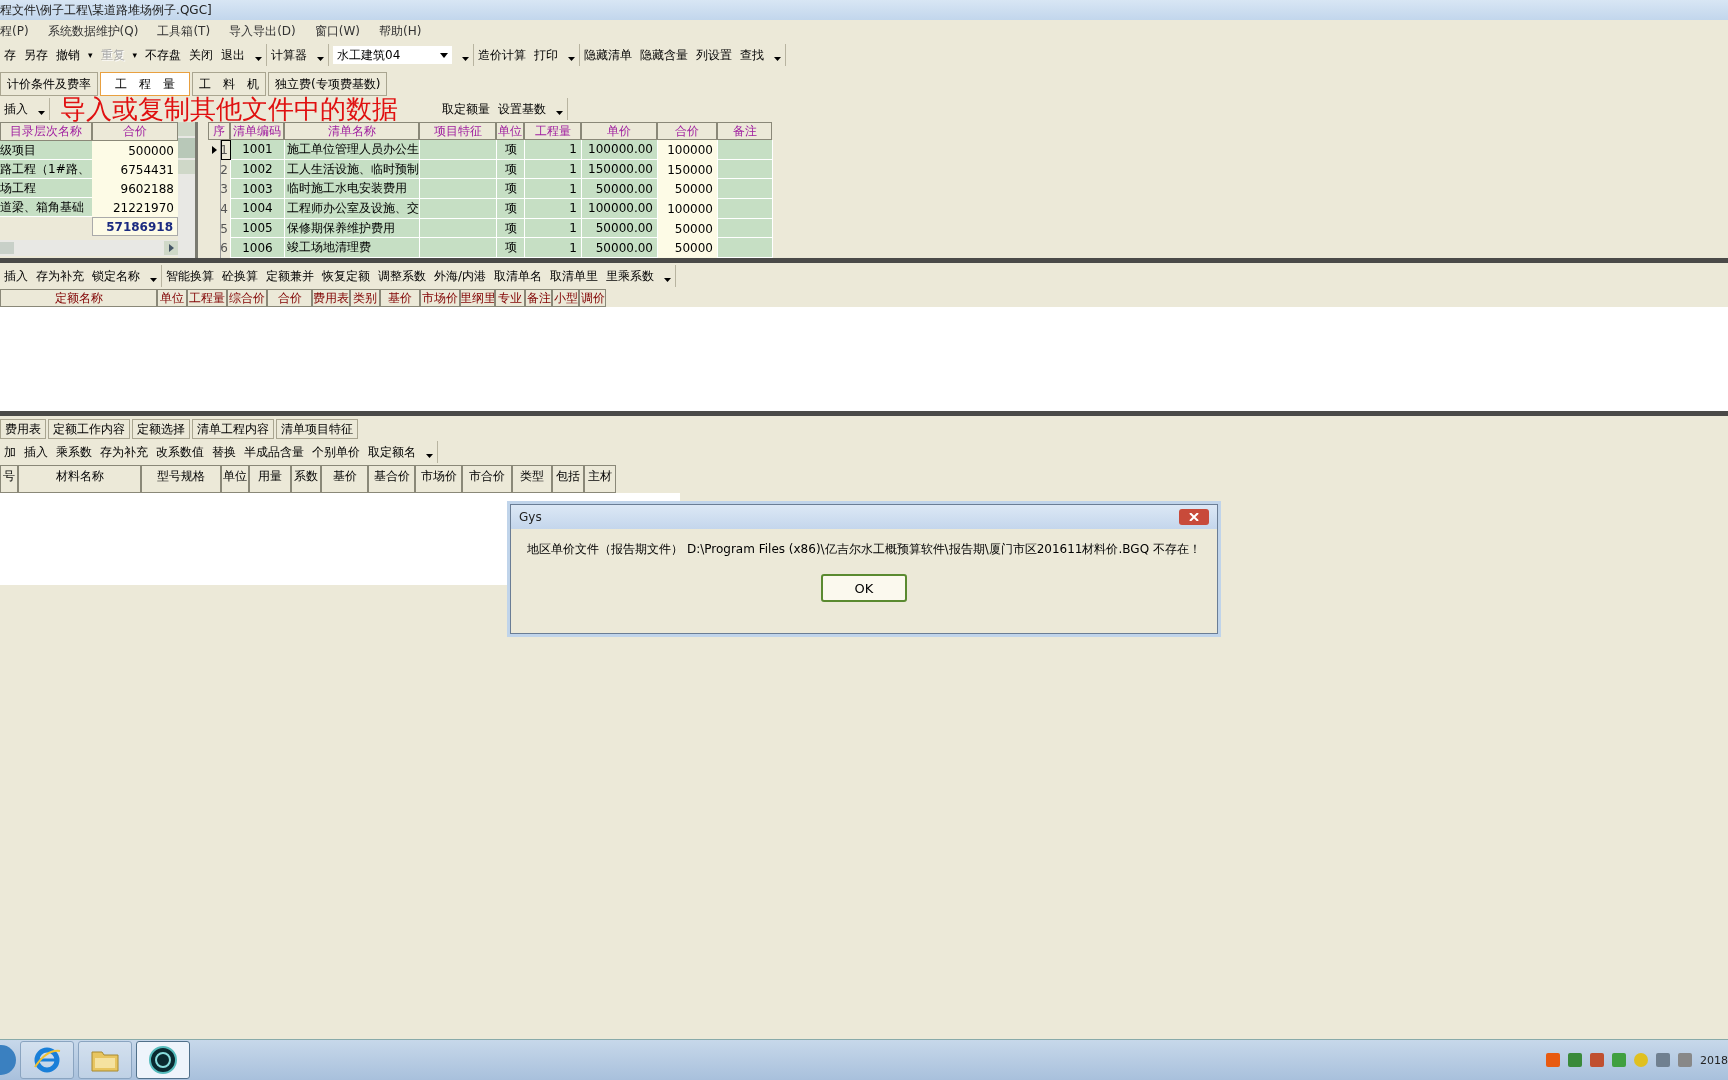  Describe the element at coordinates (400, 31) in the screenshot. I see `menu-item: 帮助(H)` at that location.